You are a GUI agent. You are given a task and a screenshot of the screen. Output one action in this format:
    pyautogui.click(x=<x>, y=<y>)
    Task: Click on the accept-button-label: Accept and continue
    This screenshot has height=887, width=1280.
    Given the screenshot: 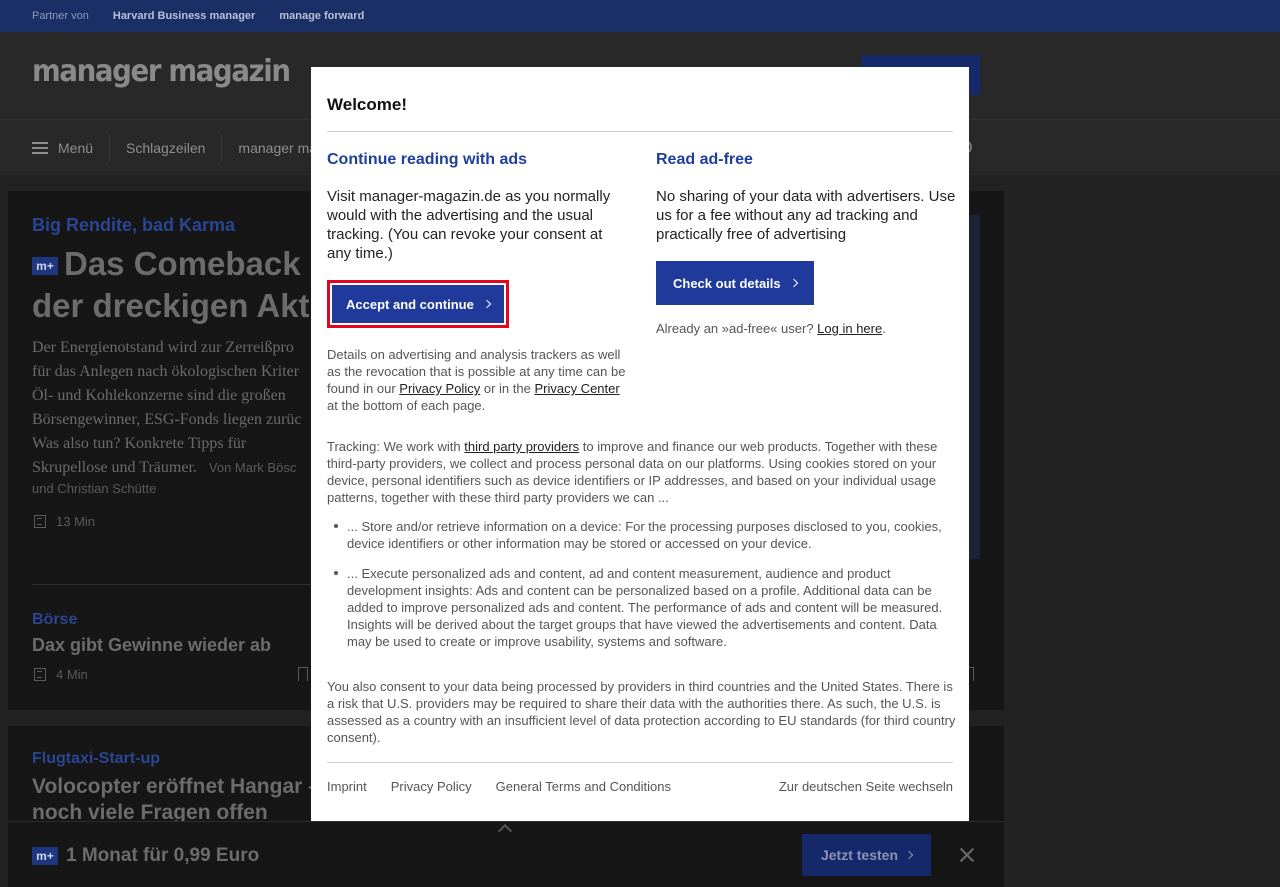 What is the action you would take?
    pyautogui.click(x=410, y=304)
    